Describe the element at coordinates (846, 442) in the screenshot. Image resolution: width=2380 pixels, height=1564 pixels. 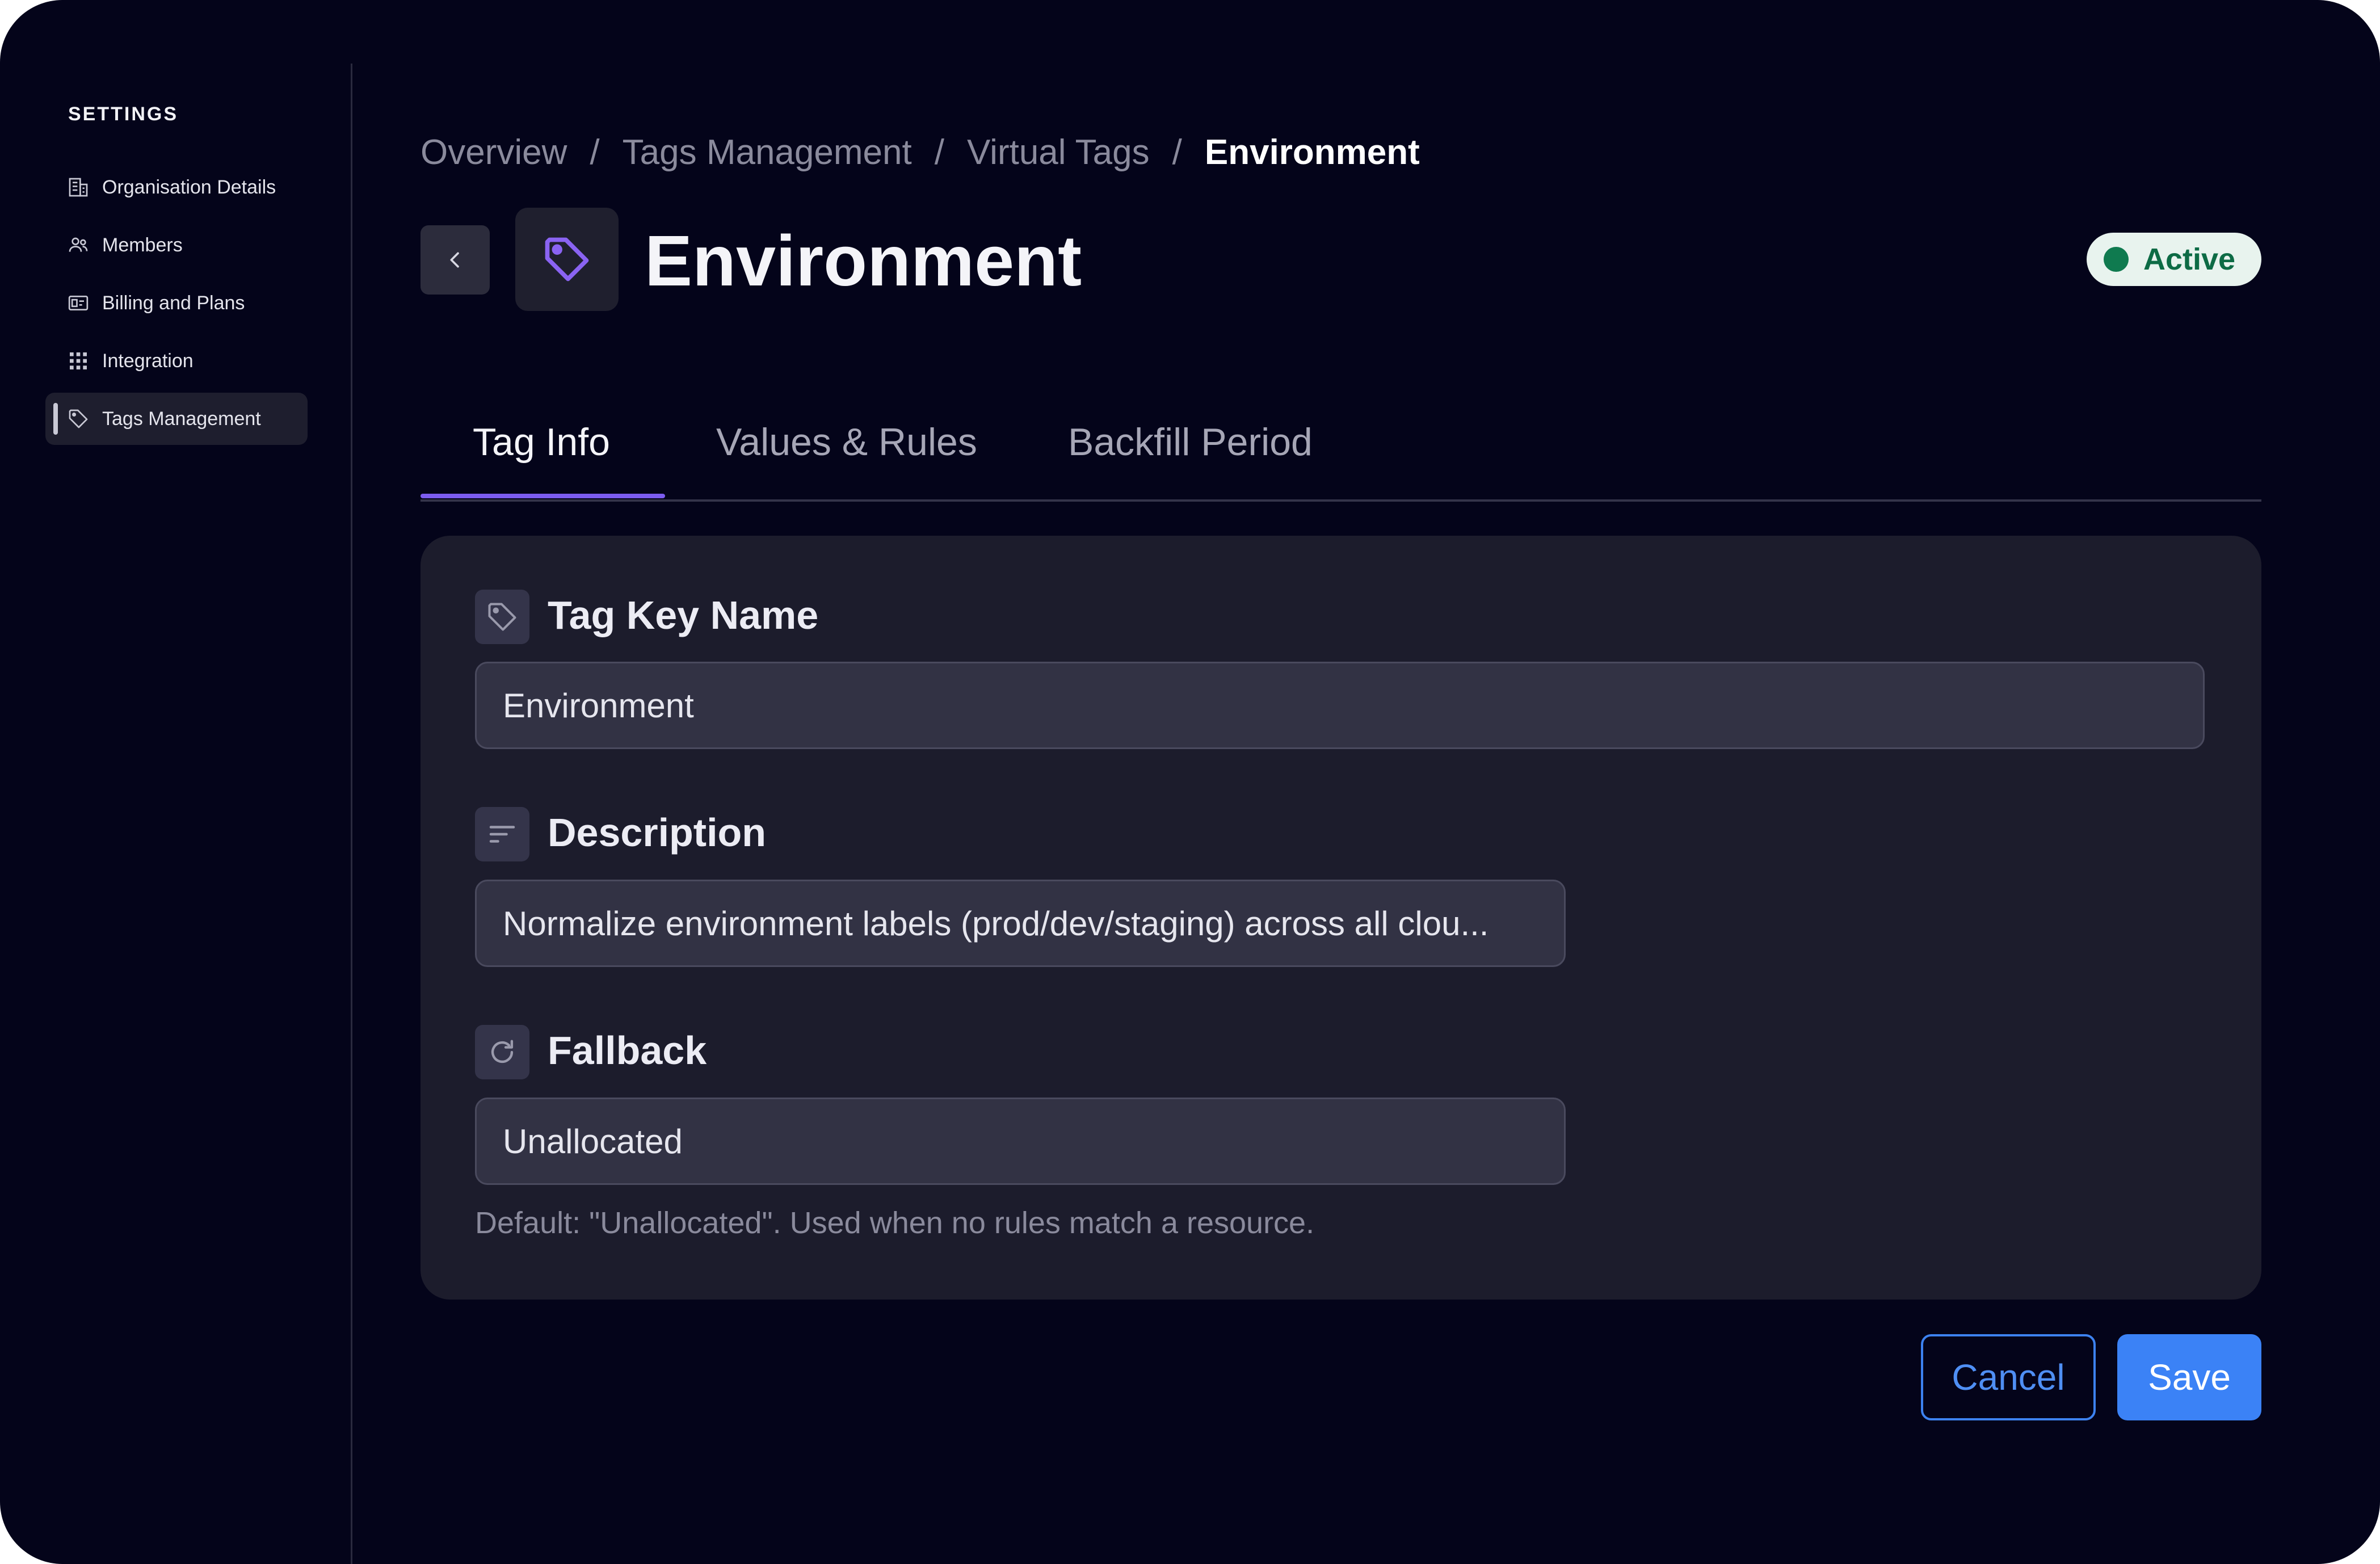
I see `tab-values-rules: Values & Rules` at that location.